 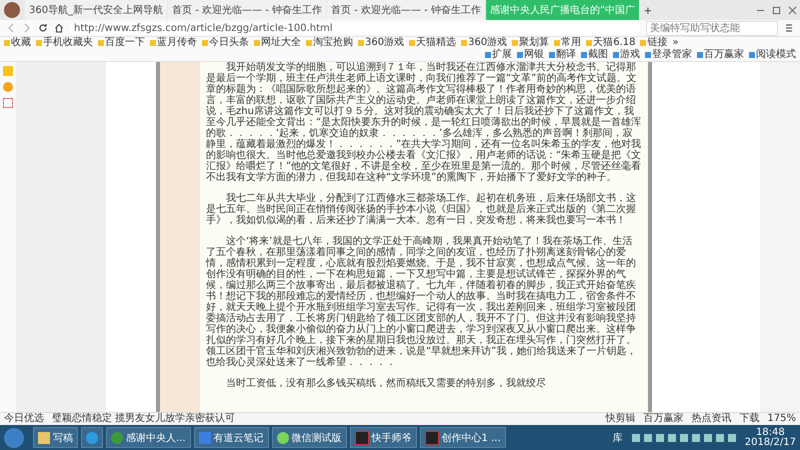 I want to click on bookmark-link: 今日头条, so click(x=225, y=43).